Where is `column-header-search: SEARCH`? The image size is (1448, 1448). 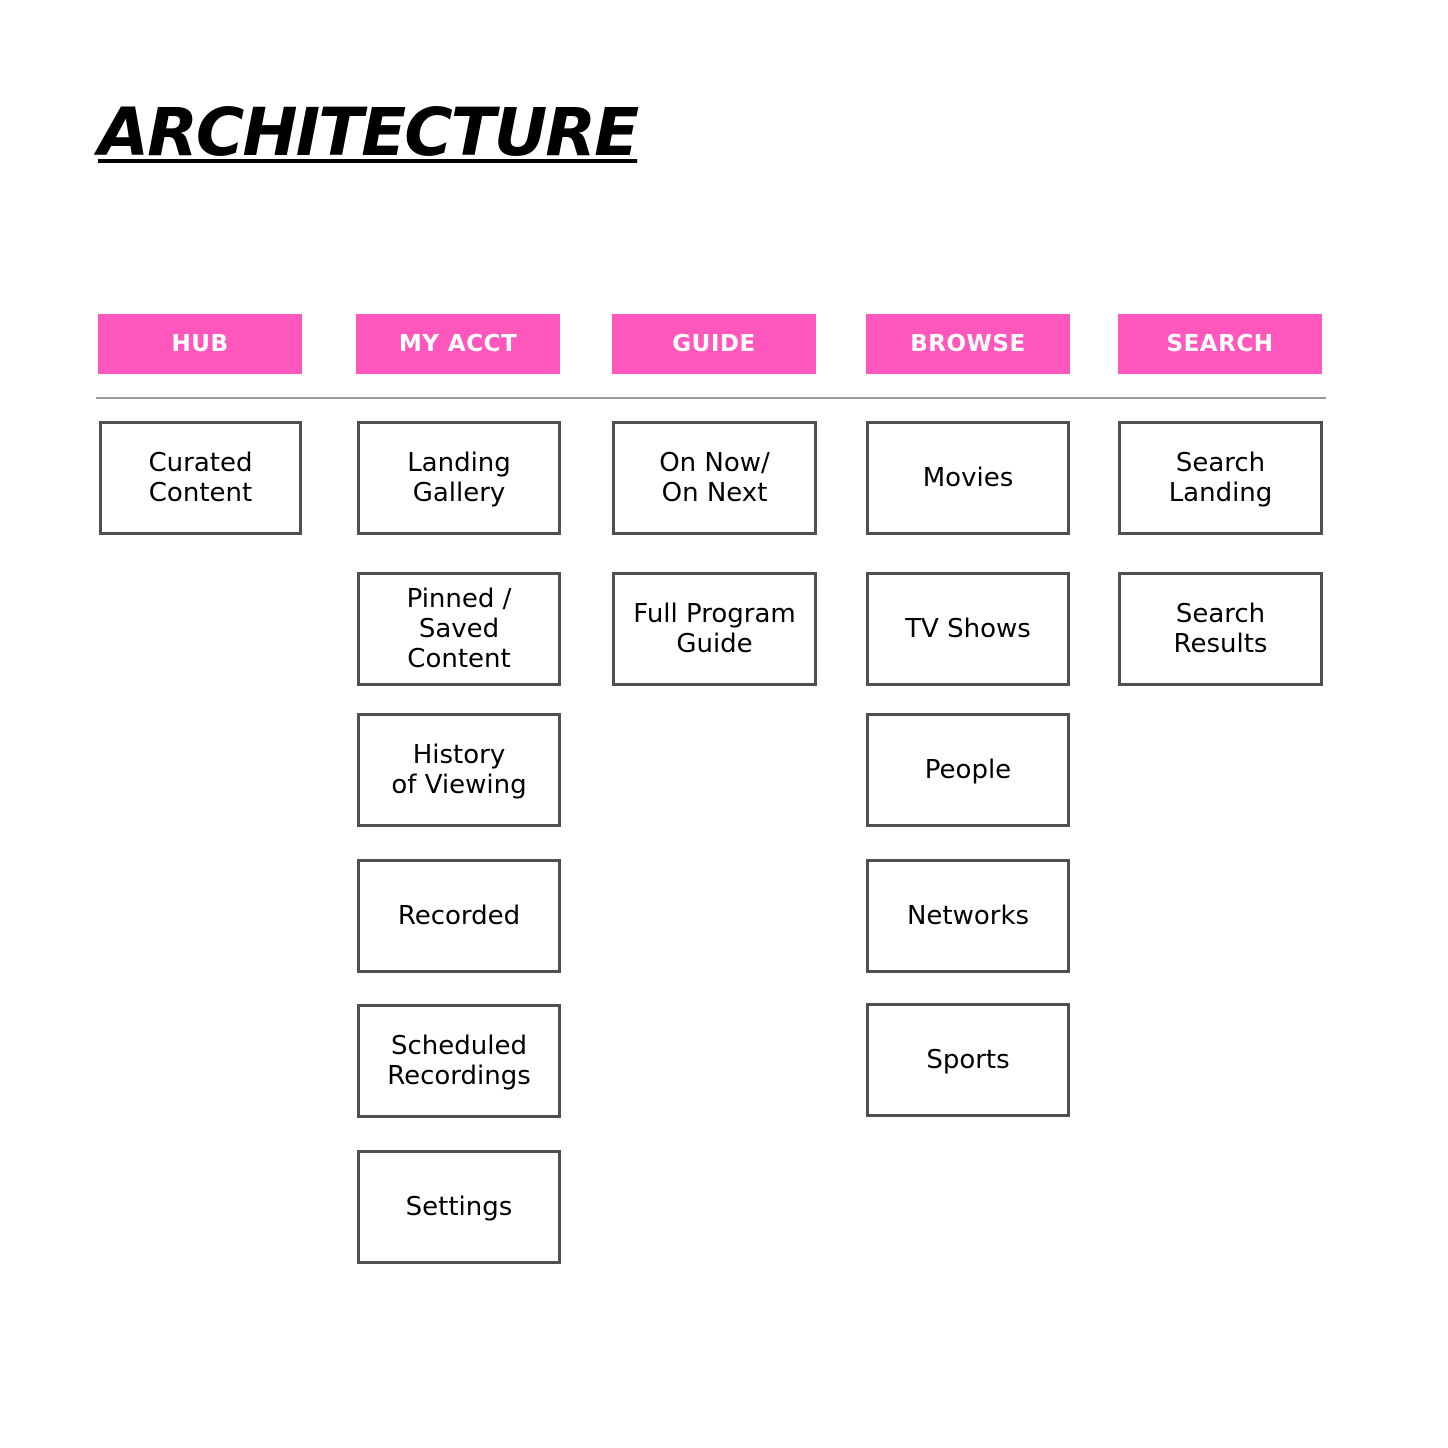
column-header-search: SEARCH is located at coordinates (1220, 344).